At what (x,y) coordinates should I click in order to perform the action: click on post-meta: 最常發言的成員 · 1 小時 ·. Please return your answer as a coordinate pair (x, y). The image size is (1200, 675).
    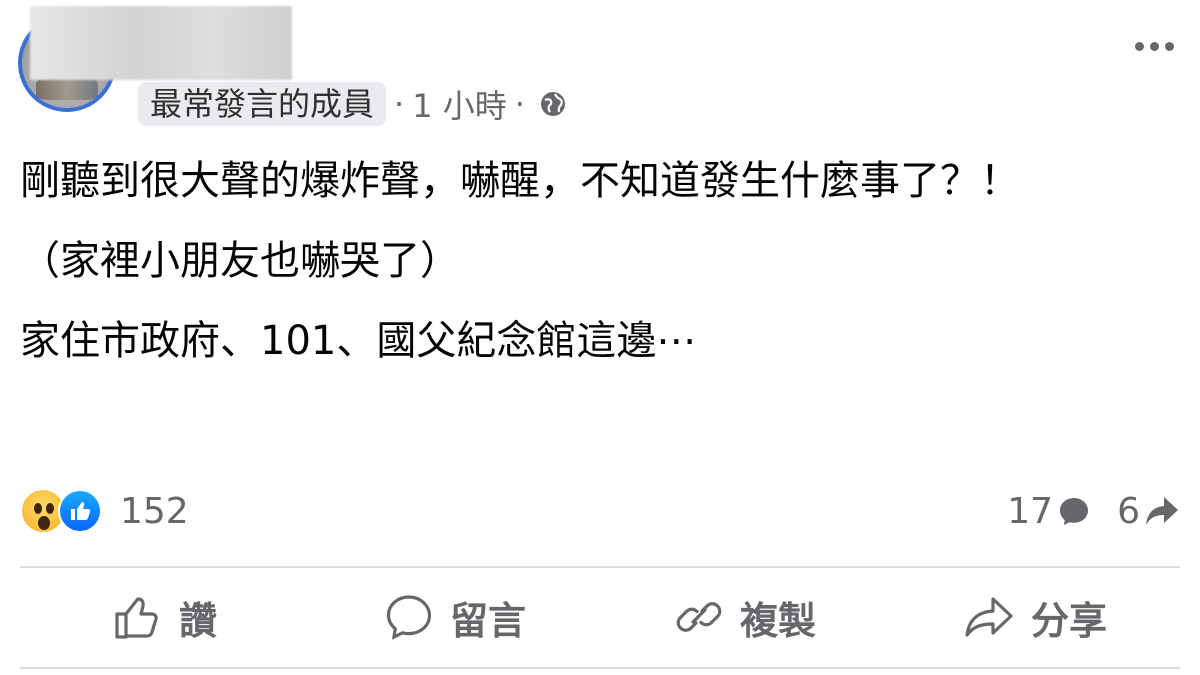
    Looking at the image, I should click on (352, 104).